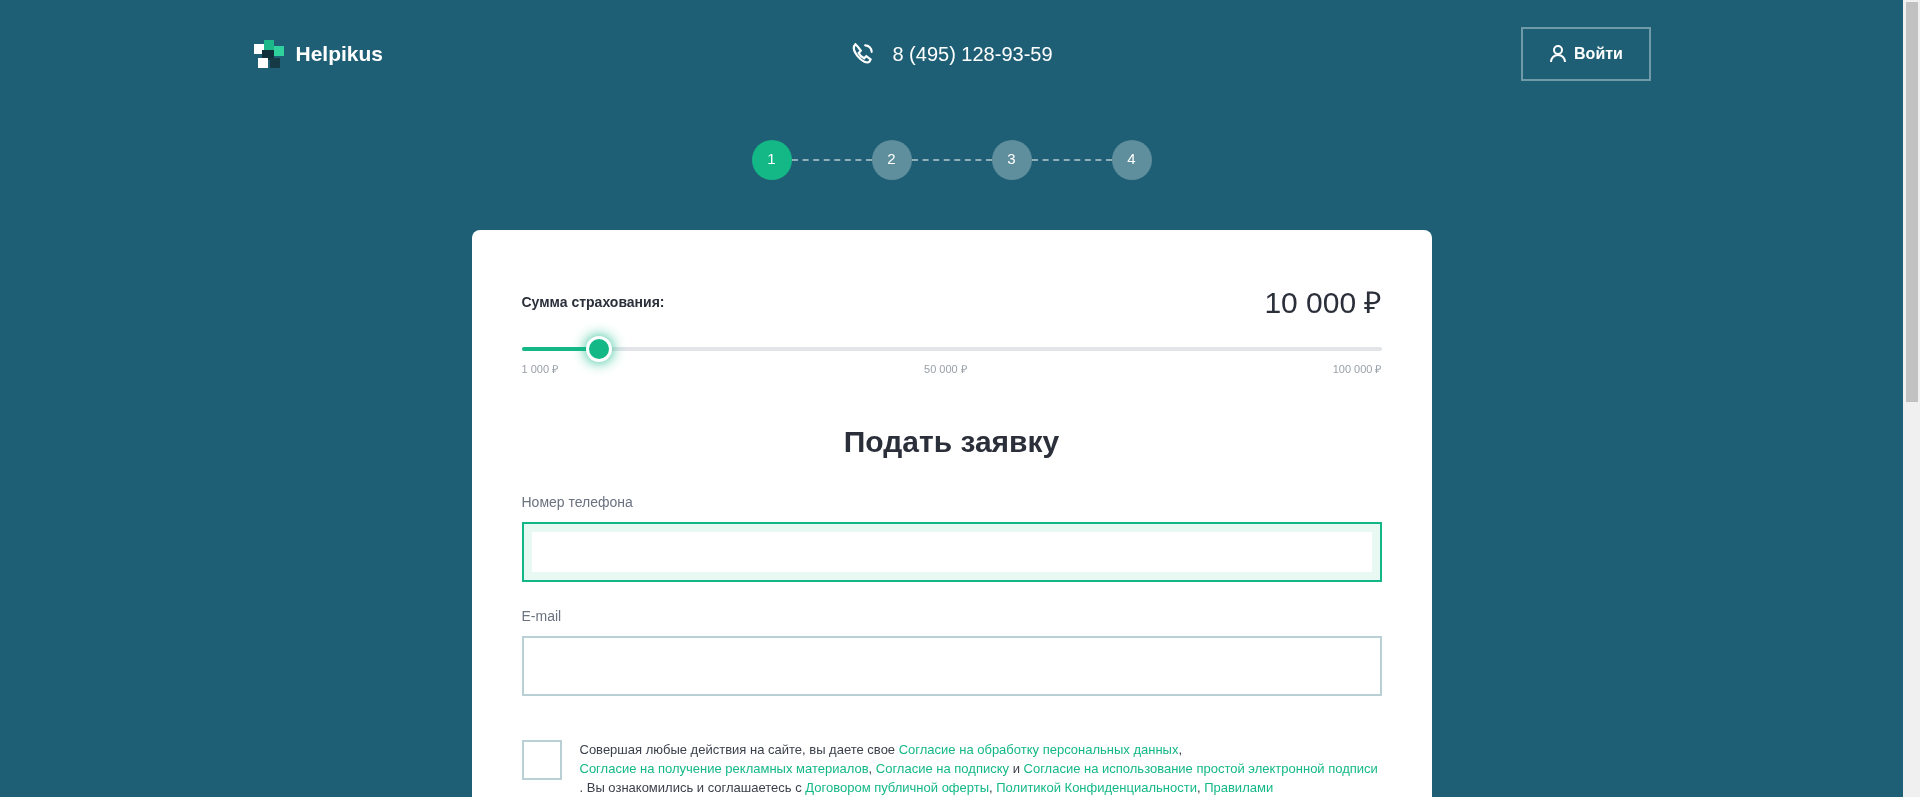 Image resolution: width=1920 pixels, height=797 pixels. I want to click on consent-text: Совершая любые действия на сайте, вы даете свое Согласие на обработку персональных данных, Согласие на получение рекламных материалов, Согласие на подписку и Согласие на использование простой электронной подписи . Вы ознакомились и соглашаетесь с Договором публичной оферты, Политикой Конфиденциальности, Правилами, so click(979, 769).